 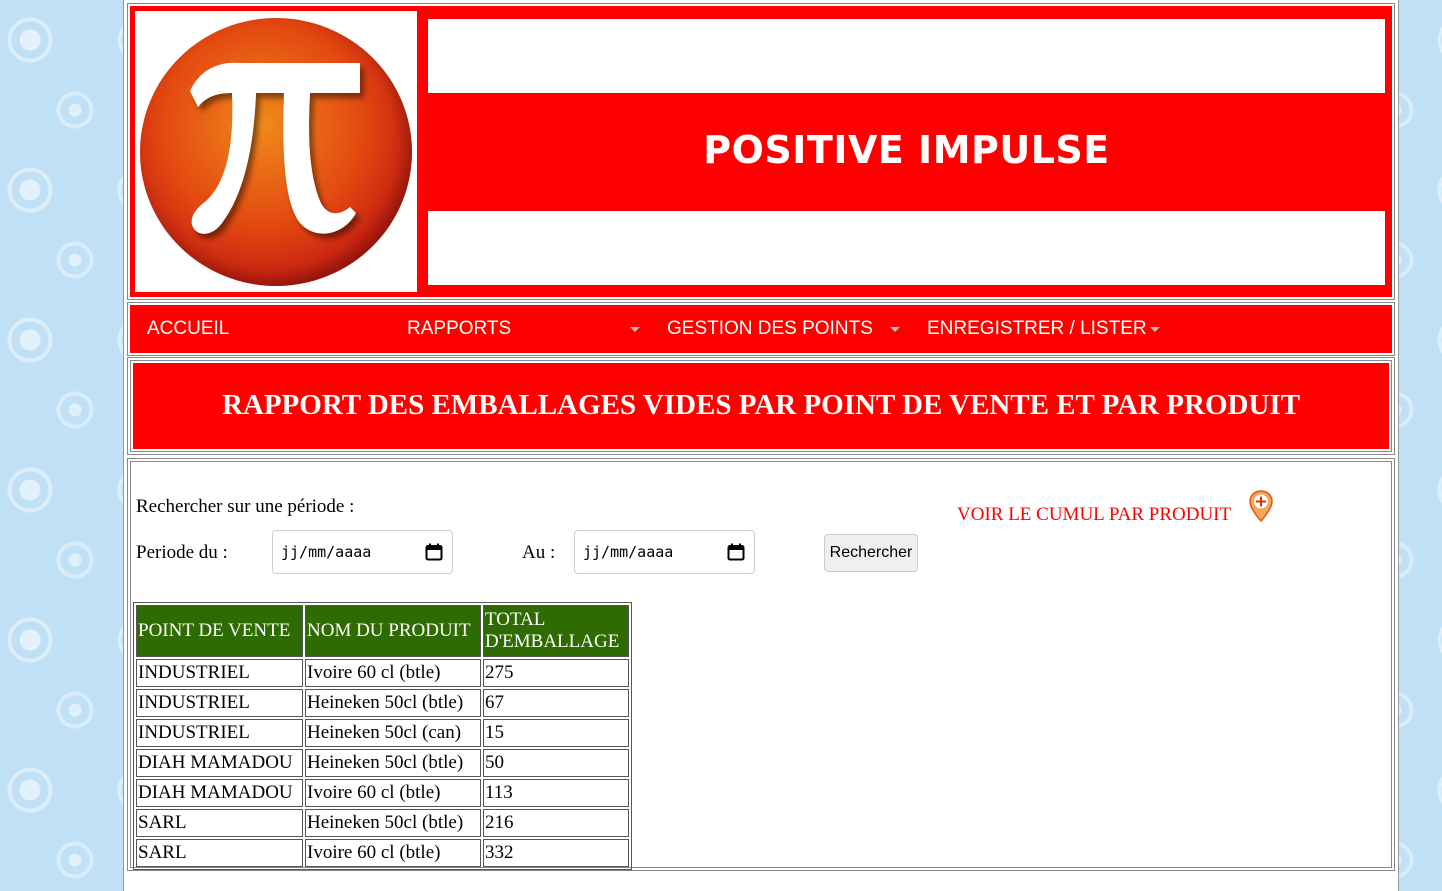 What do you see at coordinates (628, 552) in the screenshot?
I see `date-to-placeholder: jj/mm/aaaa` at bounding box center [628, 552].